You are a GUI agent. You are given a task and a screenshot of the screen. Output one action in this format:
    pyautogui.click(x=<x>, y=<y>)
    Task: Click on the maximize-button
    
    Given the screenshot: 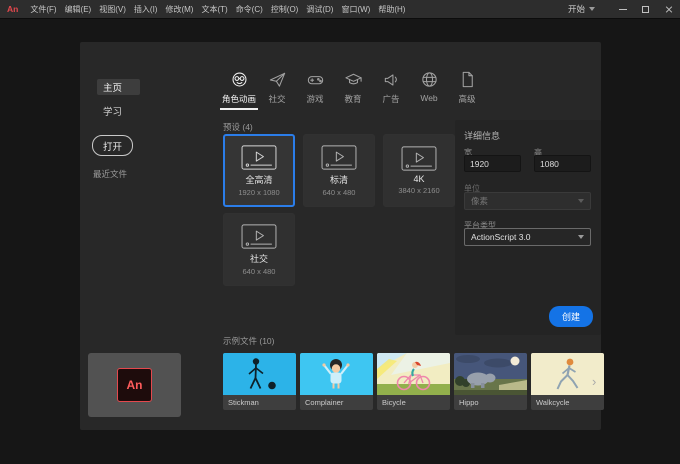 What is the action you would take?
    pyautogui.click(x=645, y=9)
    